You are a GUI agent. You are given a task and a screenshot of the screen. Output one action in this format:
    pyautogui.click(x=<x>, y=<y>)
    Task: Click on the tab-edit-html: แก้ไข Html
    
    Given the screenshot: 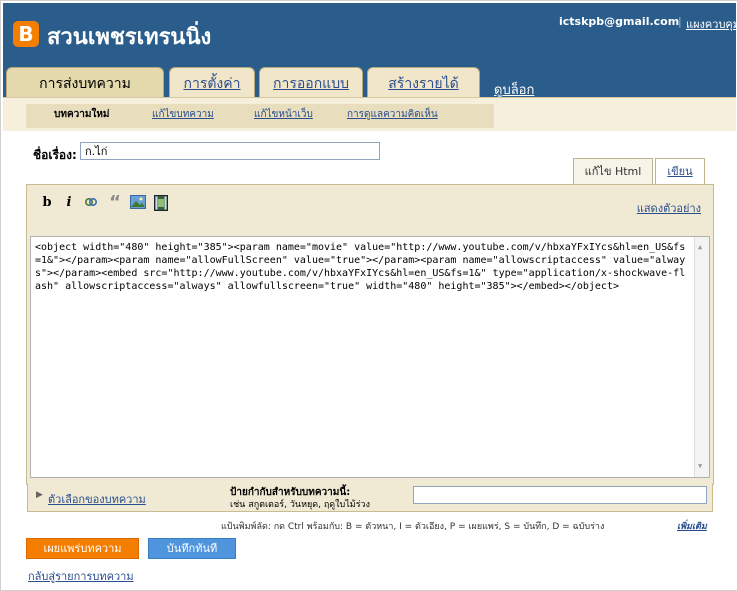 What is the action you would take?
    pyautogui.click(x=613, y=171)
    